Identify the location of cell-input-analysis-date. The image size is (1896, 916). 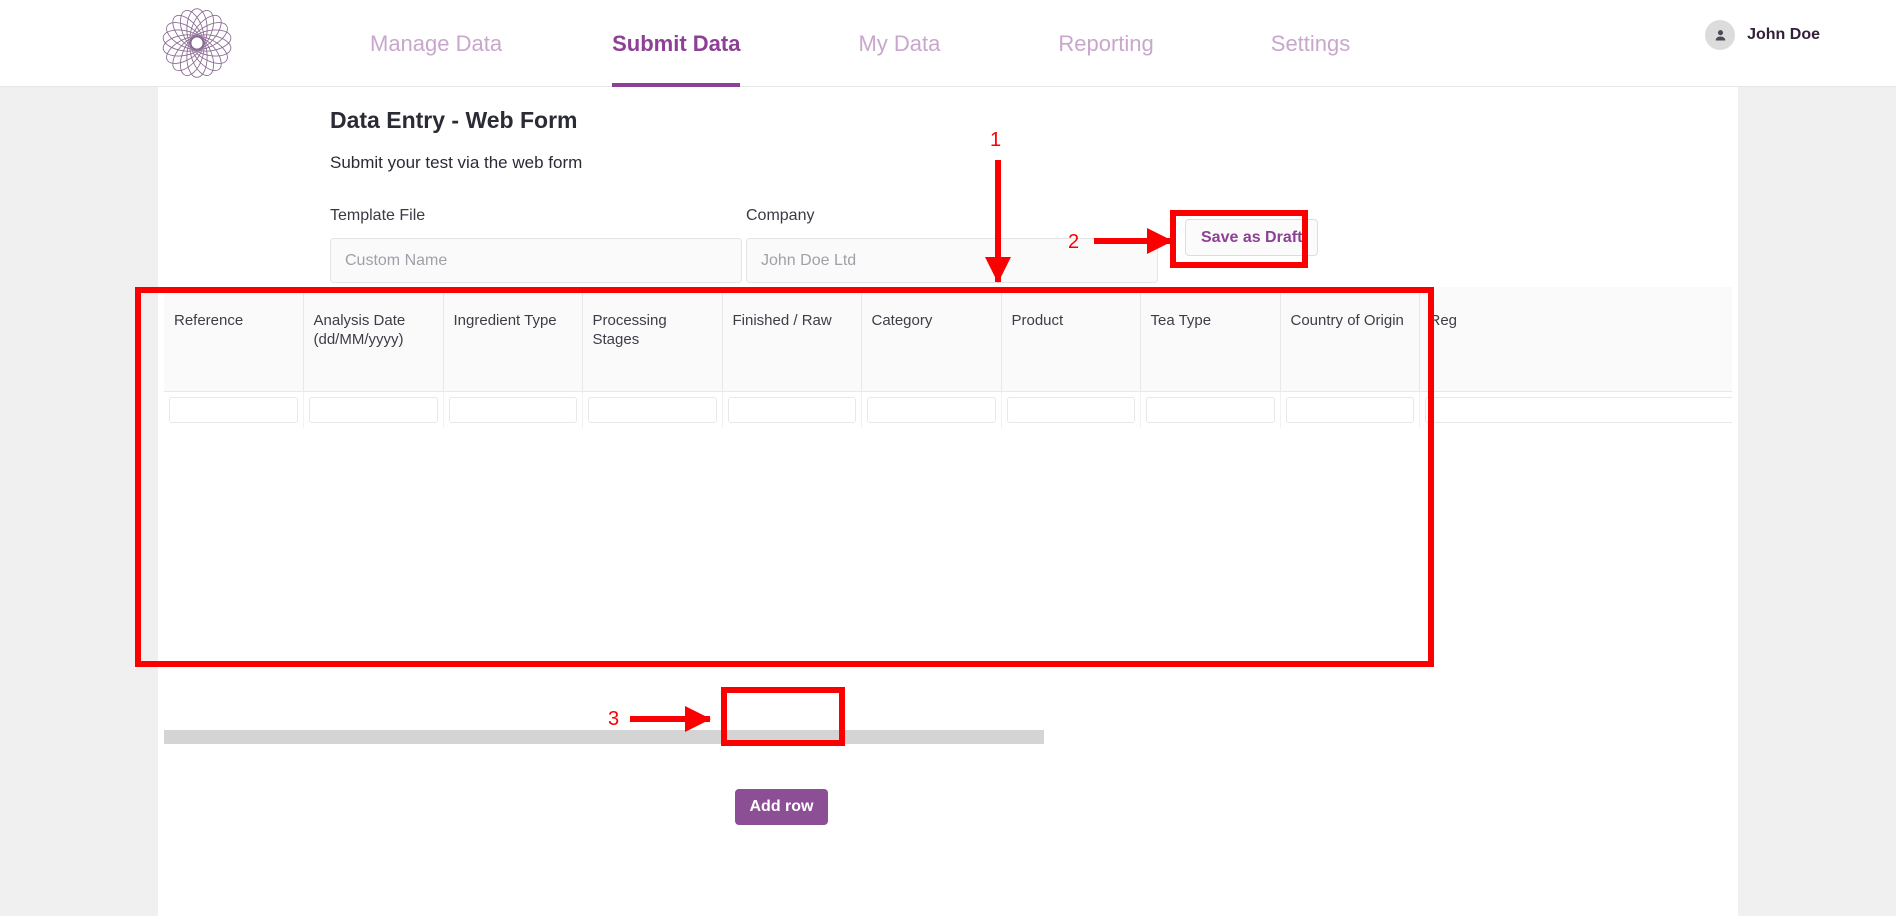
(373, 409).